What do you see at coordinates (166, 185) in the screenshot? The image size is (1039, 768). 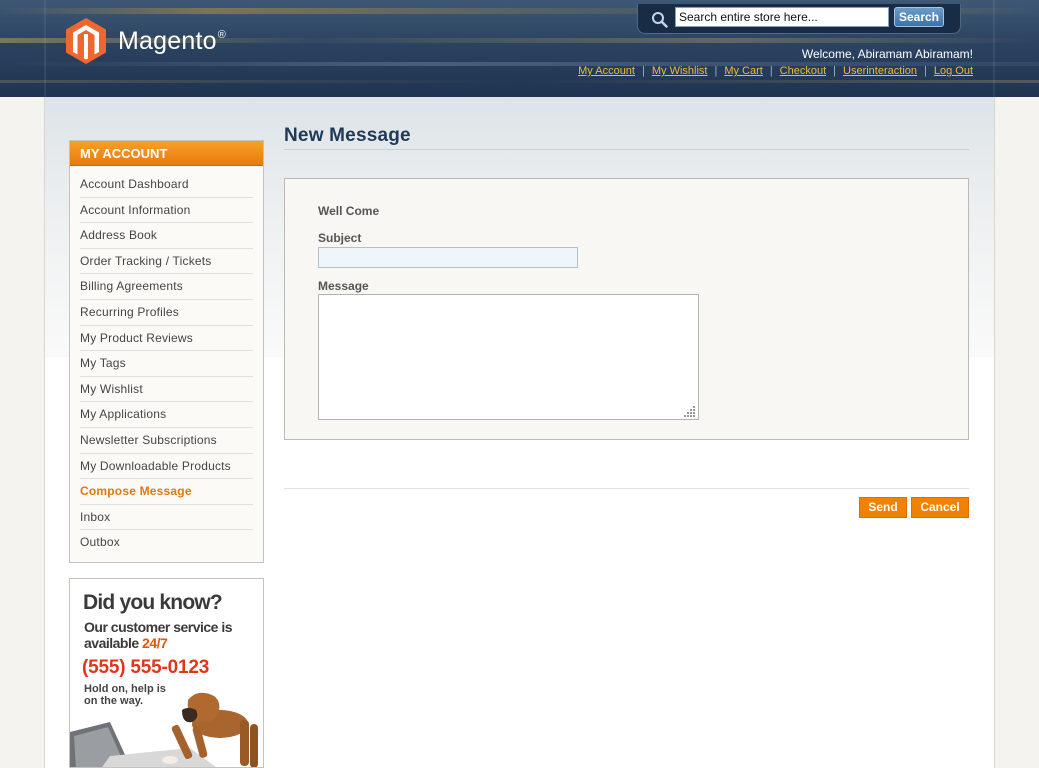 I see `sidebar-item-account-dashboard: Account Dashboard` at bounding box center [166, 185].